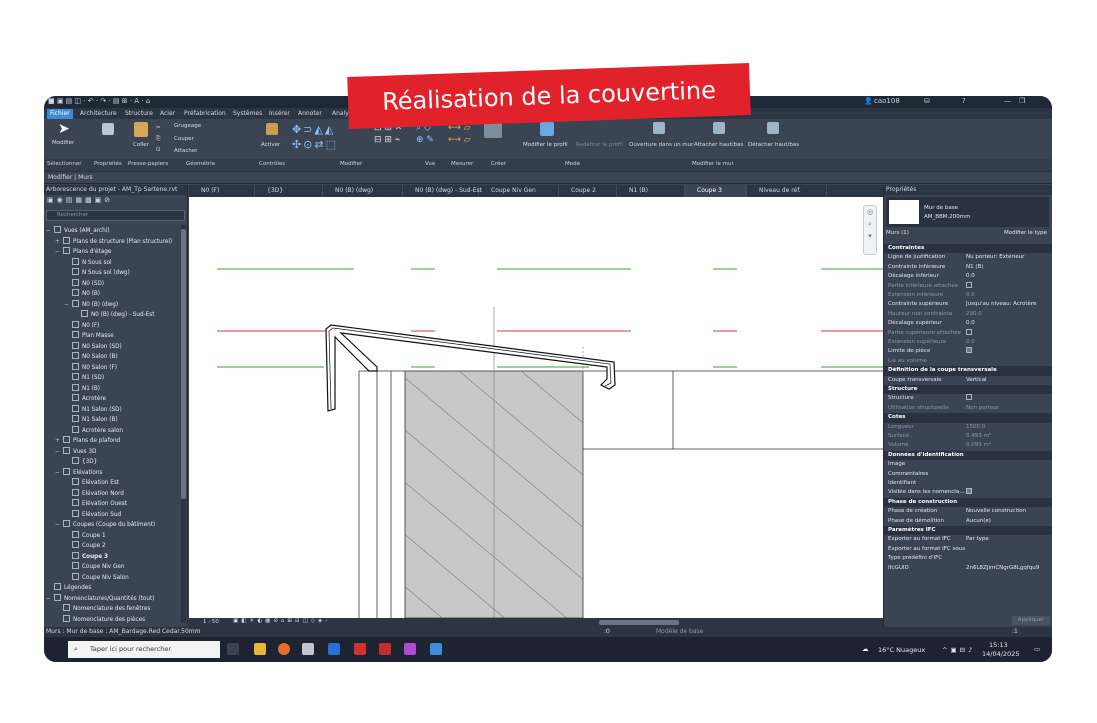 The image size is (1097, 723). Describe the element at coordinates (968, 418) in the screenshot. I see `property-section: Cotes` at that location.